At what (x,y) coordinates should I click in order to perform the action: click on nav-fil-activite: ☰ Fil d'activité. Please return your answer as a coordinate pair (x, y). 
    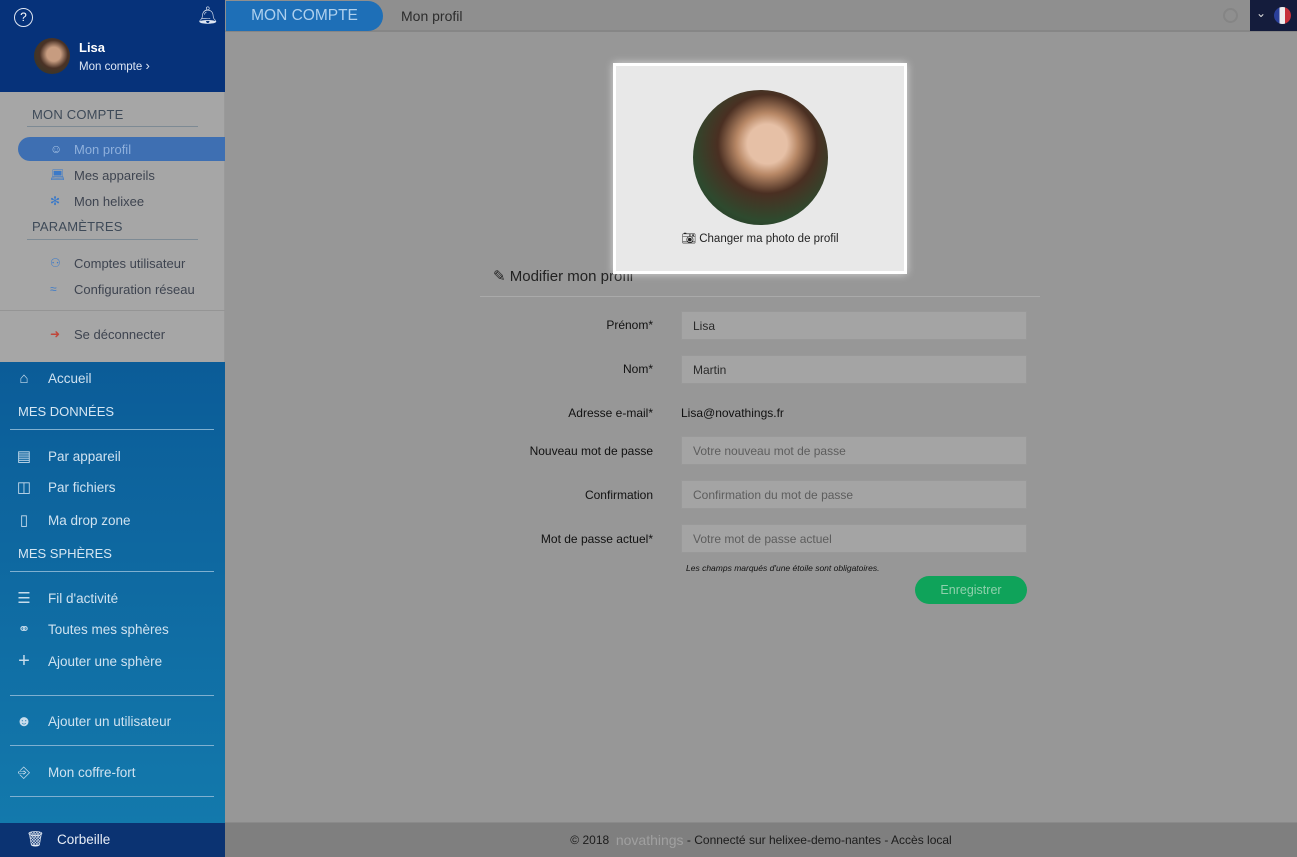
    Looking at the image, I should click on (112, 598).